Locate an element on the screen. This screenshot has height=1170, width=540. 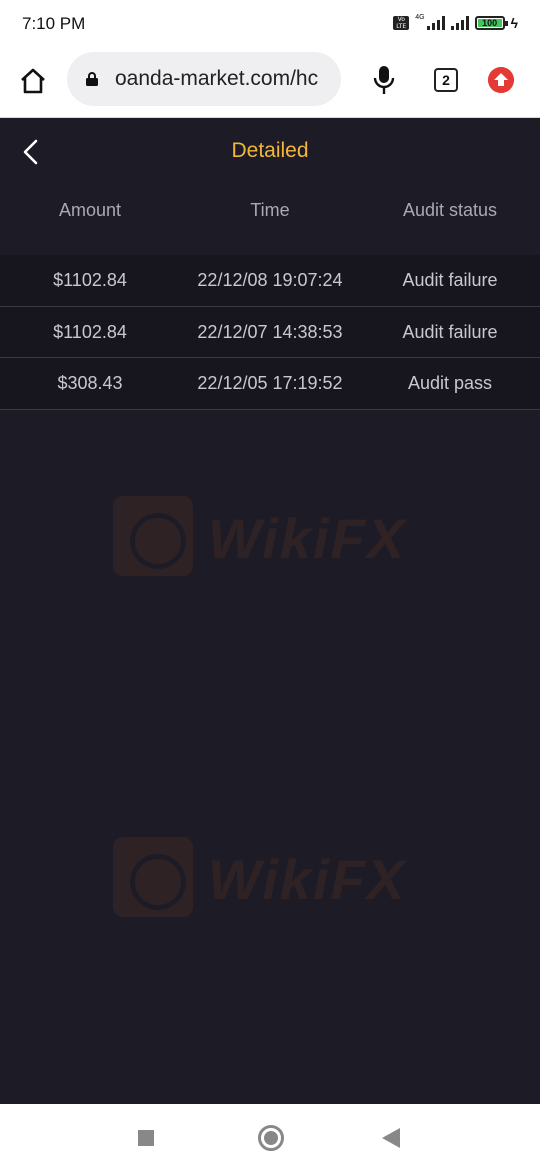
table-row: $308.43 22/12/05 17:19:52 Audit pass is located at coordinates (270, 384).